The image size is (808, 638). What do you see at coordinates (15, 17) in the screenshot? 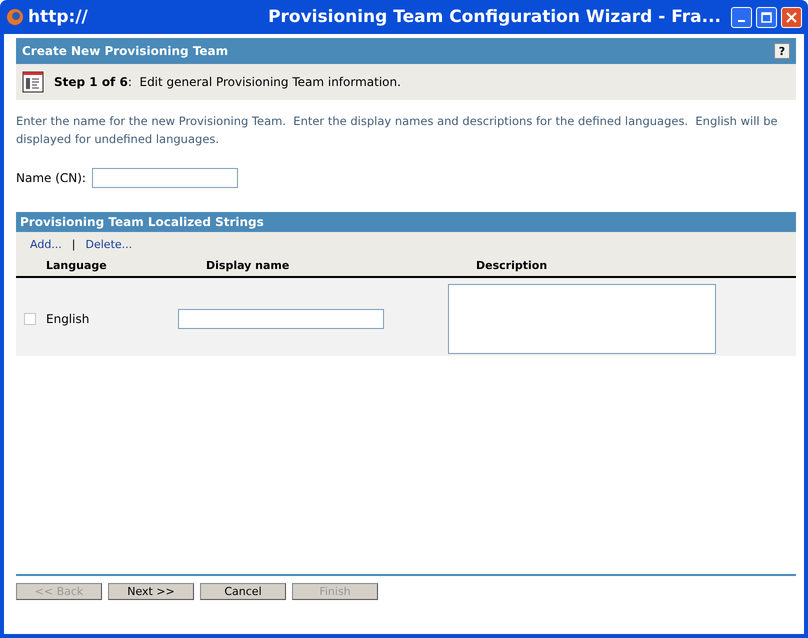
I see `browser-logo-icon` at bounding box center [15, 17].